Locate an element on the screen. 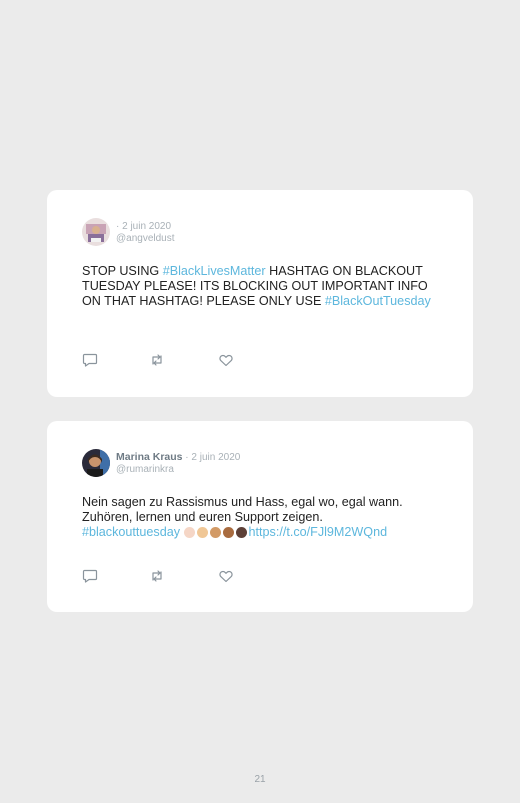 This screenshot has width=520, height=803. hashtag-link: #blackouttuesday is located at coordinates (131, 532).